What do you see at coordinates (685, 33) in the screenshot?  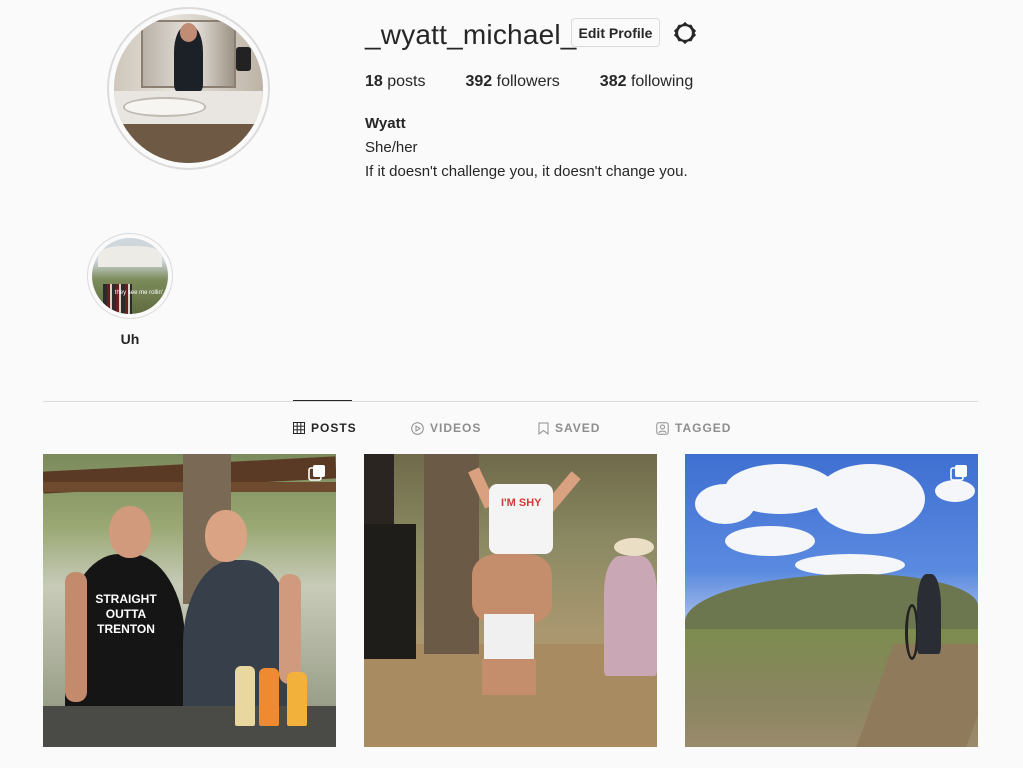 I see `settings-gear-icon` at bounding box center [685, 33].